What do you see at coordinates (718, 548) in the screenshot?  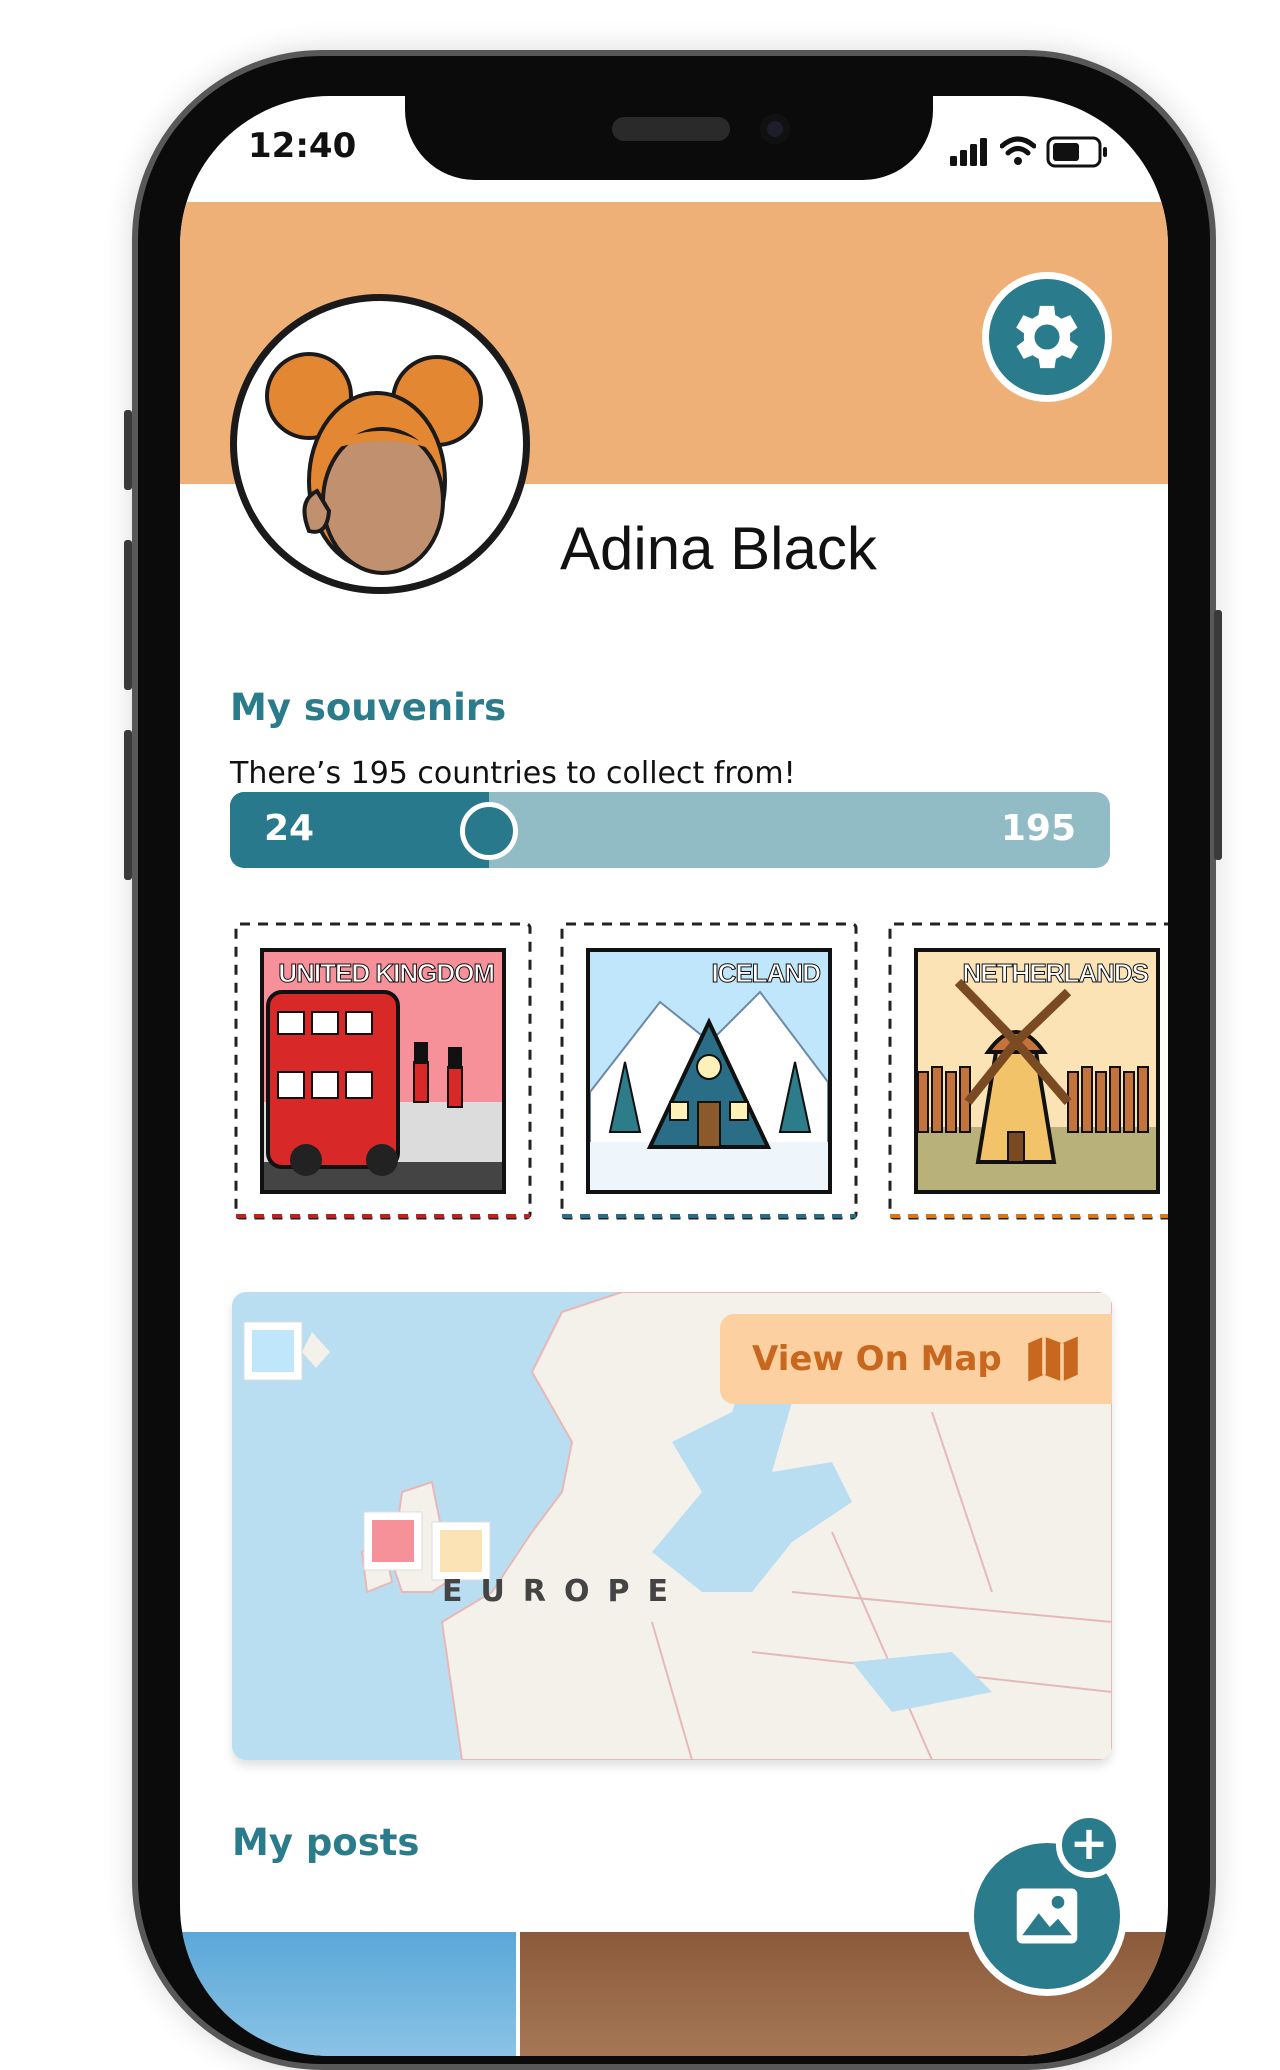 I see `profile-name: Adina Black` at bounding box center [718, 548].